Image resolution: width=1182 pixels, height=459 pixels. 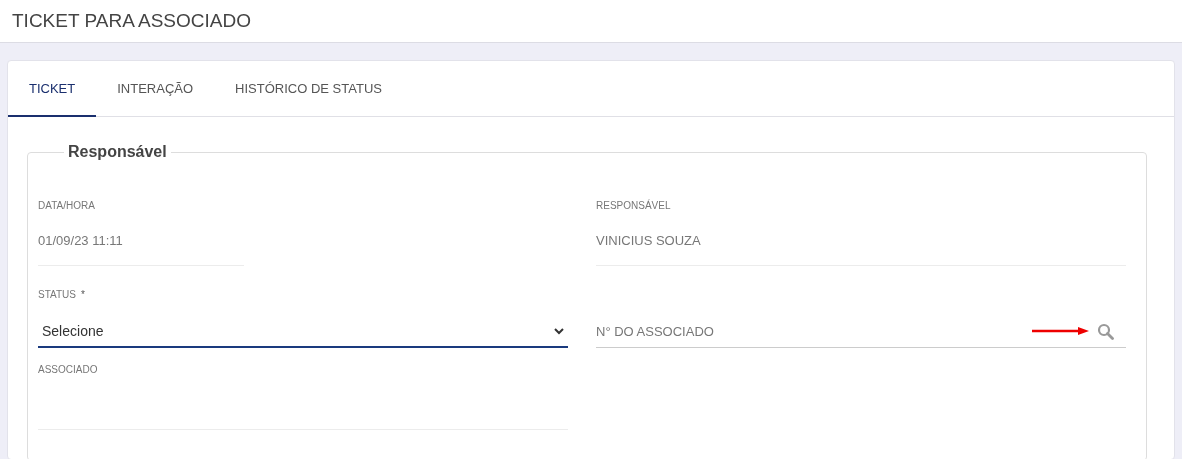 What do you see at coordinates (52, 89) in the screenshot?
I see `tab: TICKET` at bounding box center [52, 89].